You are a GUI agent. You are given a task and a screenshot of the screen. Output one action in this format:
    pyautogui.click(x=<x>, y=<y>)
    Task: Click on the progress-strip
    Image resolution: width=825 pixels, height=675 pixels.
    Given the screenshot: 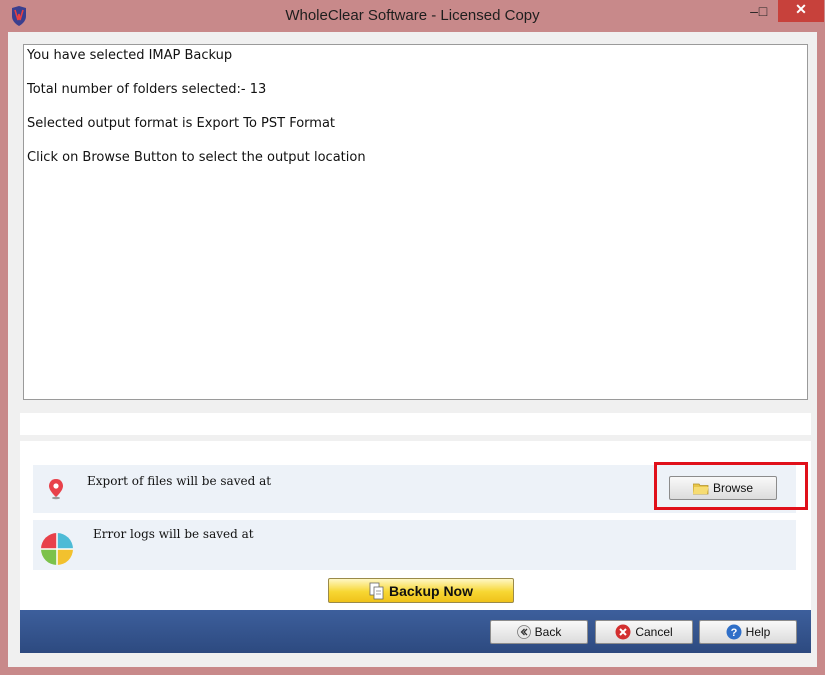 What is the action you would take?
    pyautogui.click(x=415, y=424)
    